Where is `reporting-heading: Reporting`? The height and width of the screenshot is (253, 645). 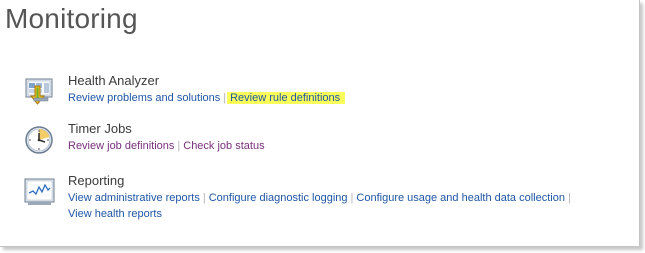 reporting-heading: Reporting is located at coordinates (96, 181).